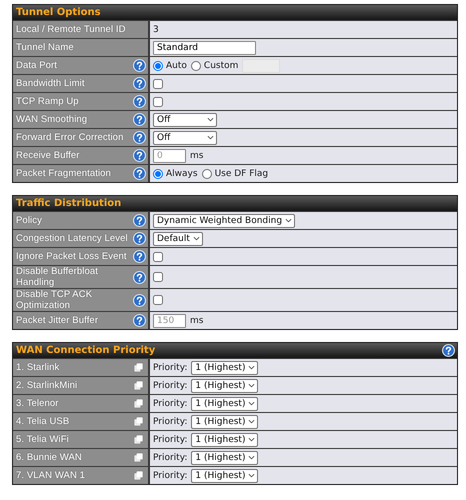 Image resolution: width=466 pixels, height=500 pixels. I want to click on value-text: 3, so click(156, 29).